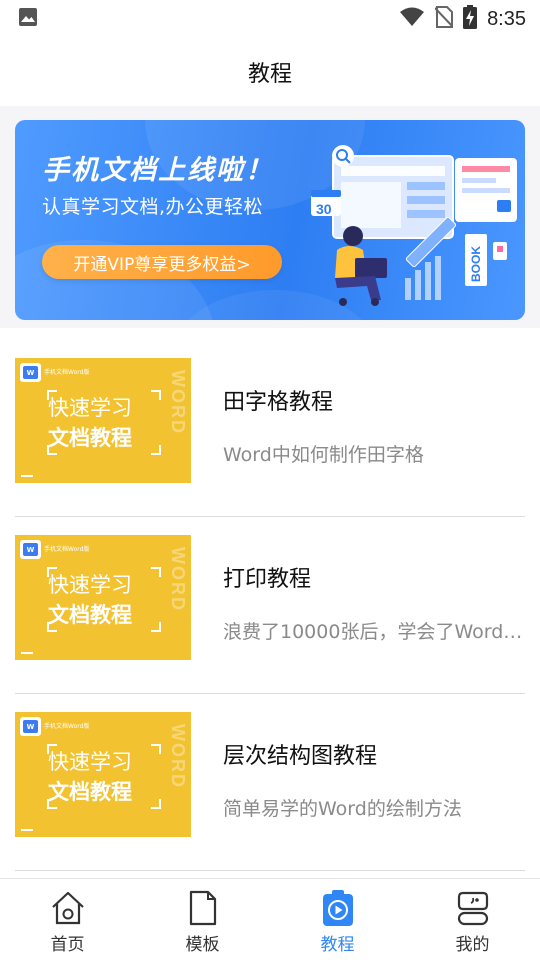 This screenshot has width=540, height=960. Describe the element at coordinates (158, 170) in the screenshot. I see `banner-title: 手机文档上线啦！` at that location.